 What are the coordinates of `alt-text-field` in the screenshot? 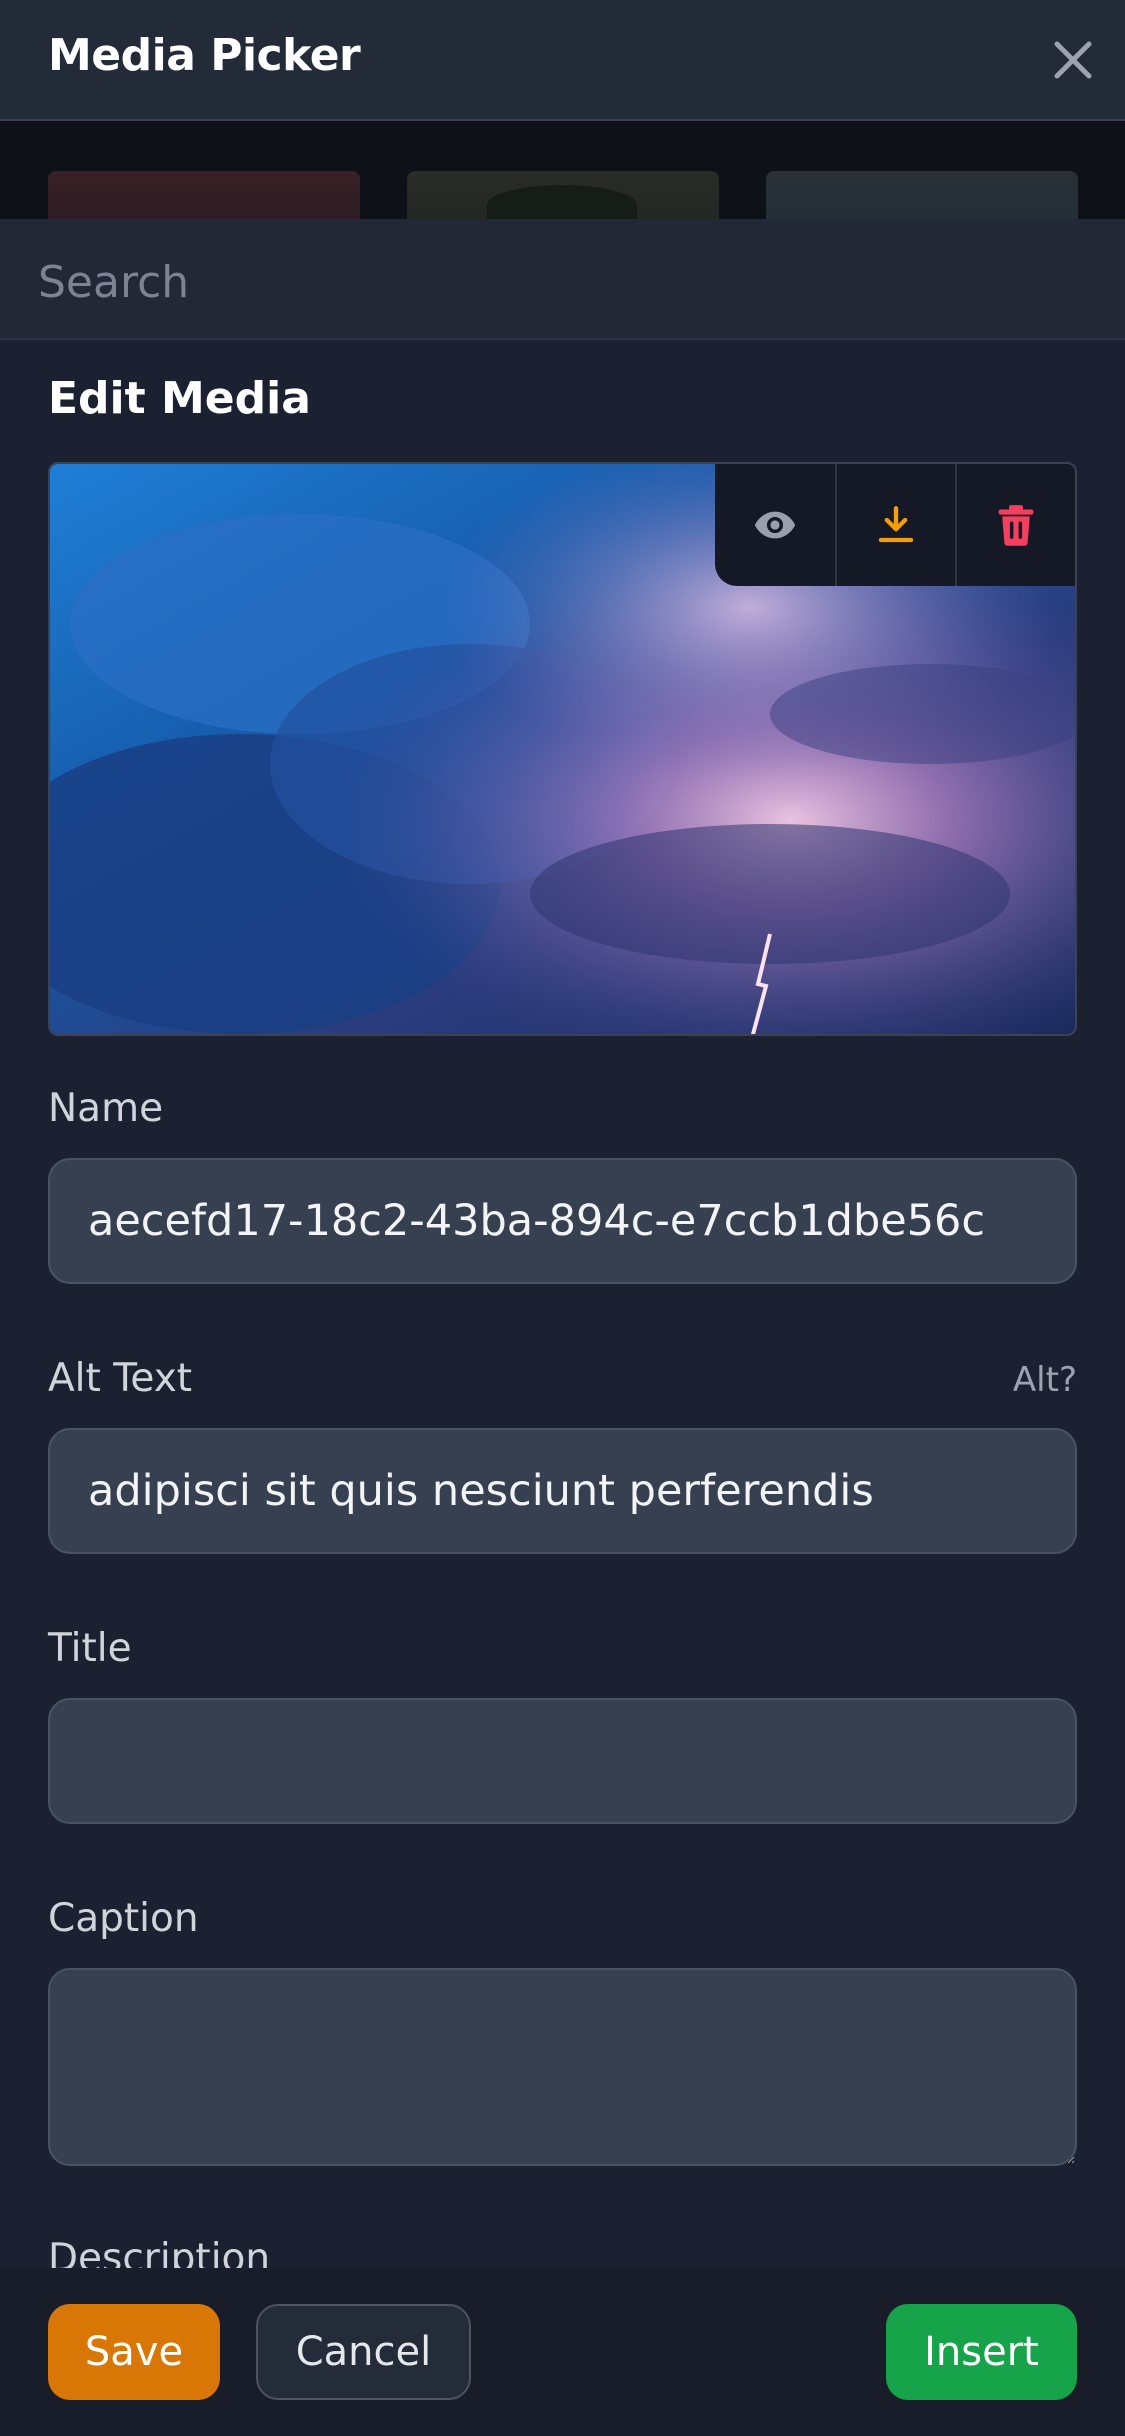 It's located at (562, 1491).